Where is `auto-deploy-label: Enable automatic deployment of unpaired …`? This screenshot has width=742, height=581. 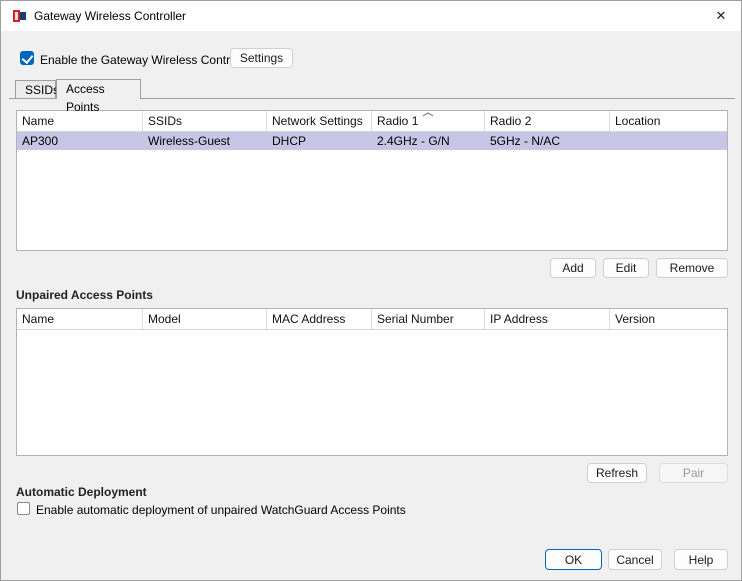
auto-deploy-label: Enable automatic deployment of unpaired … is located at coordinates (221, 510).